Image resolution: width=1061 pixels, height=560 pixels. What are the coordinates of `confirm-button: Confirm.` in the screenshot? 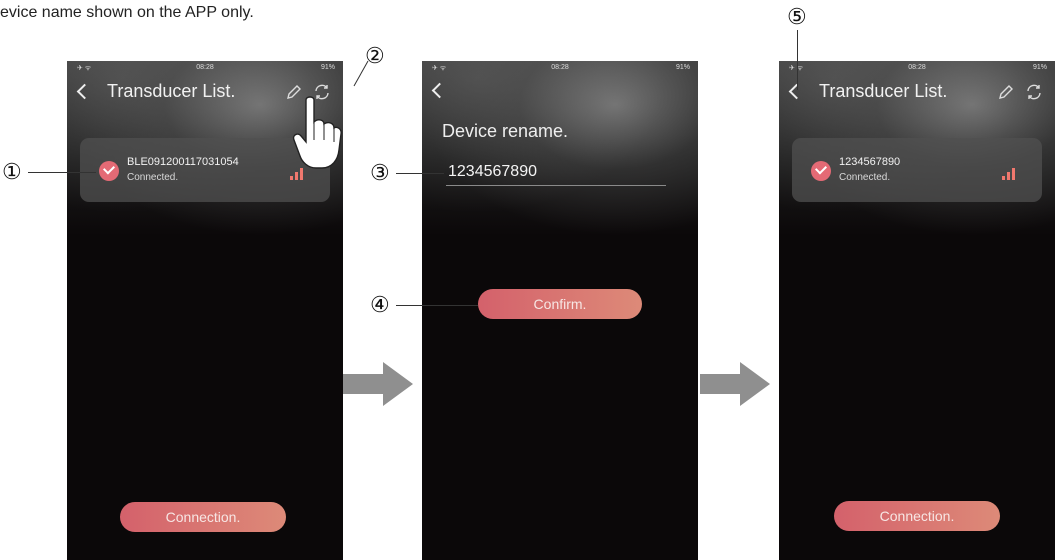 It's located at (560, 304).